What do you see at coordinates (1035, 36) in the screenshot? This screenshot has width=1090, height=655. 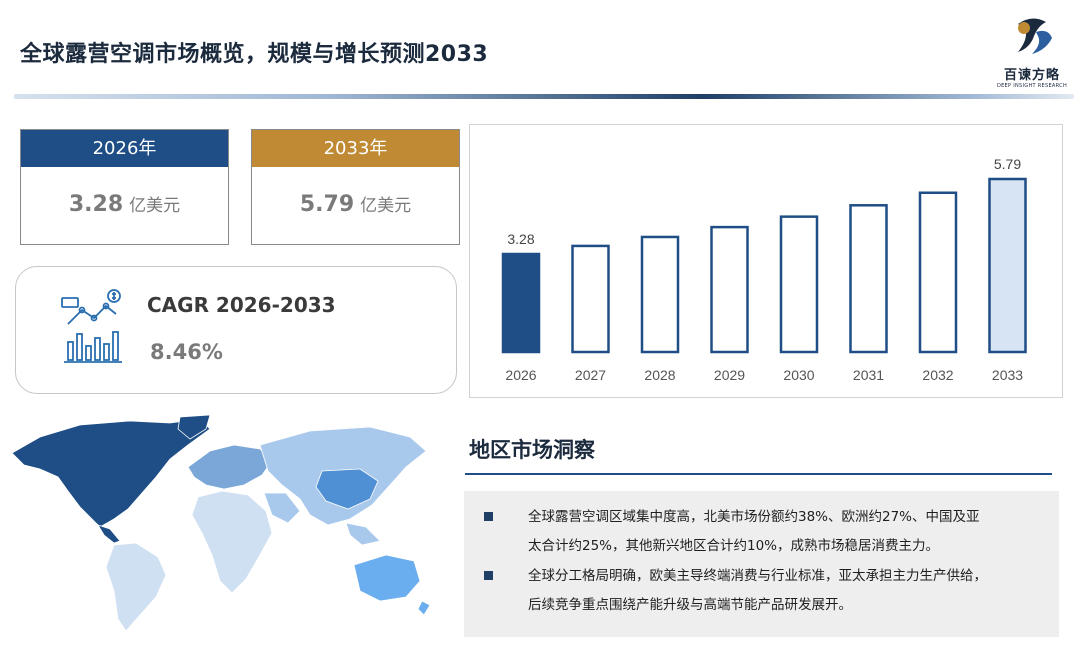 I see `logo-mark-icon` at bounding box center [1035, 36].